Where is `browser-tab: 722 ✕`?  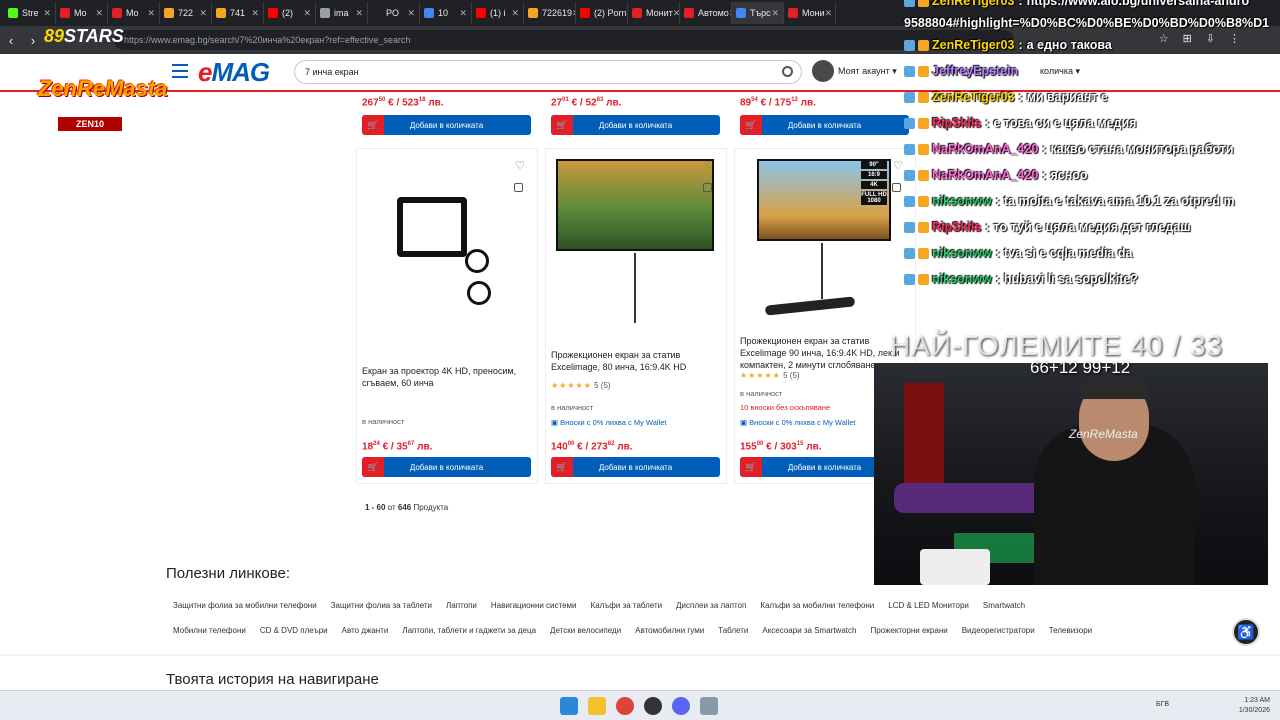
browser-tab: 722 ✕ is located at coordinates (186, 13).